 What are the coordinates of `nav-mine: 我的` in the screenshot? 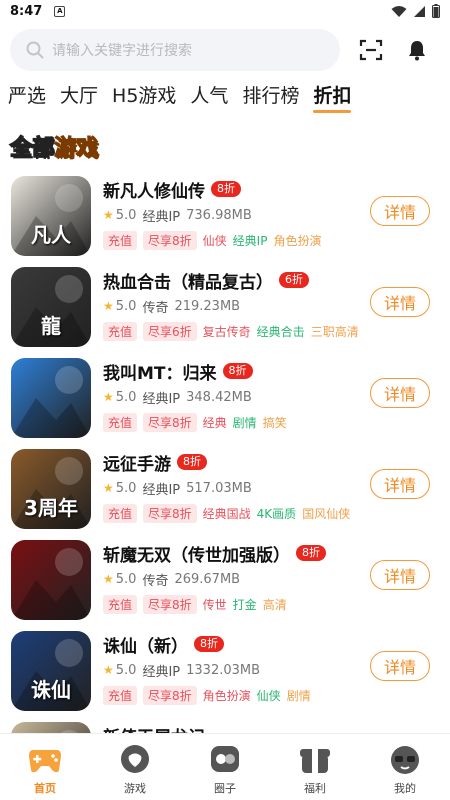 It's located at (405, 767).